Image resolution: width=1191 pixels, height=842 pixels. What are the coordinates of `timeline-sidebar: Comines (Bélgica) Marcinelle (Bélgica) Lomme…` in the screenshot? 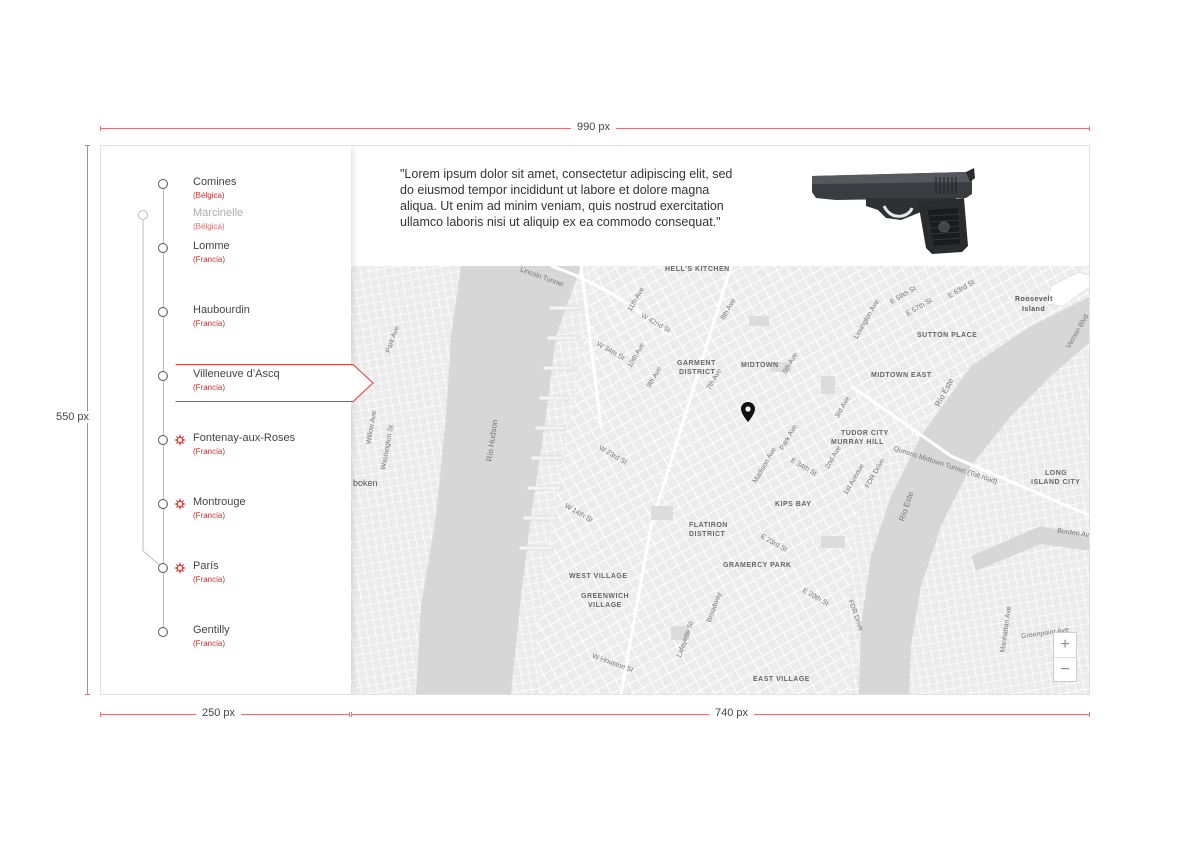 It's located at (237, 420).